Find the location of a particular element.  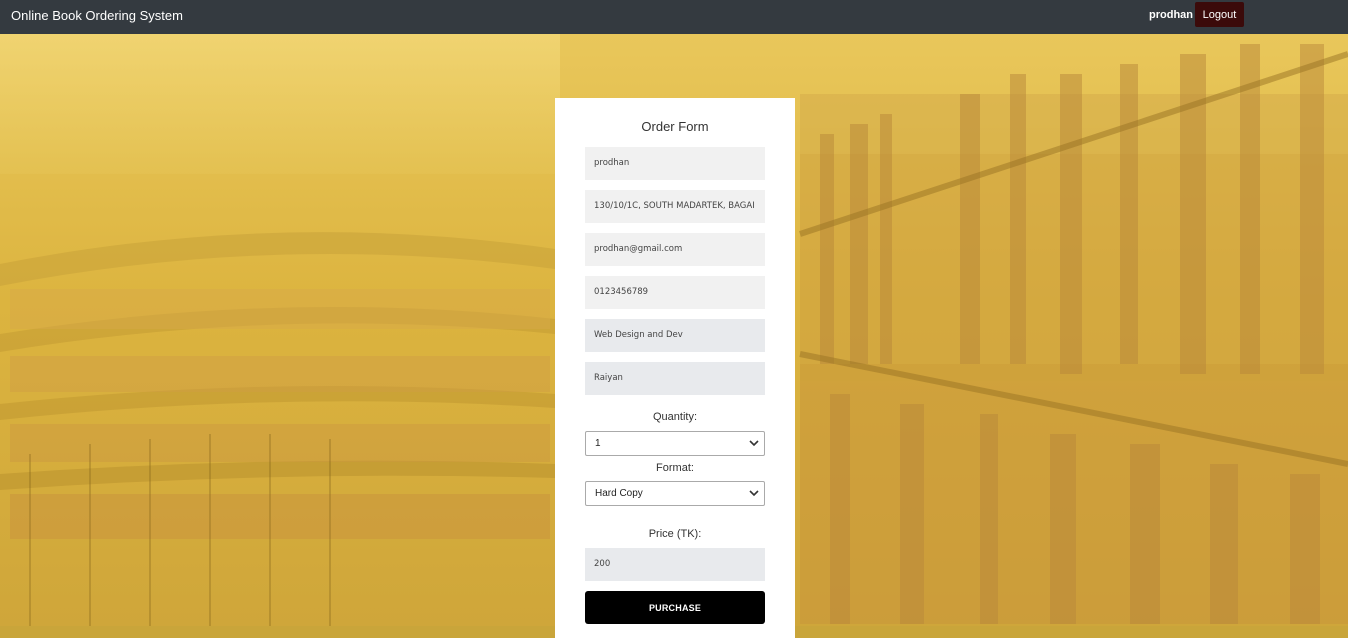

name-field: prodhan is located at coordinates (675, 163).